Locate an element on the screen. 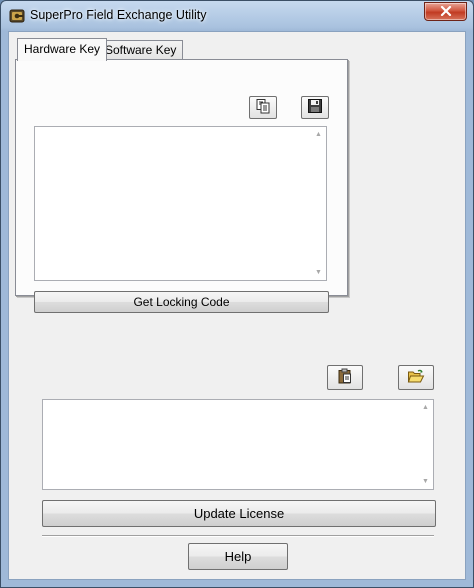  save-button is located at coordinates (315, 107).